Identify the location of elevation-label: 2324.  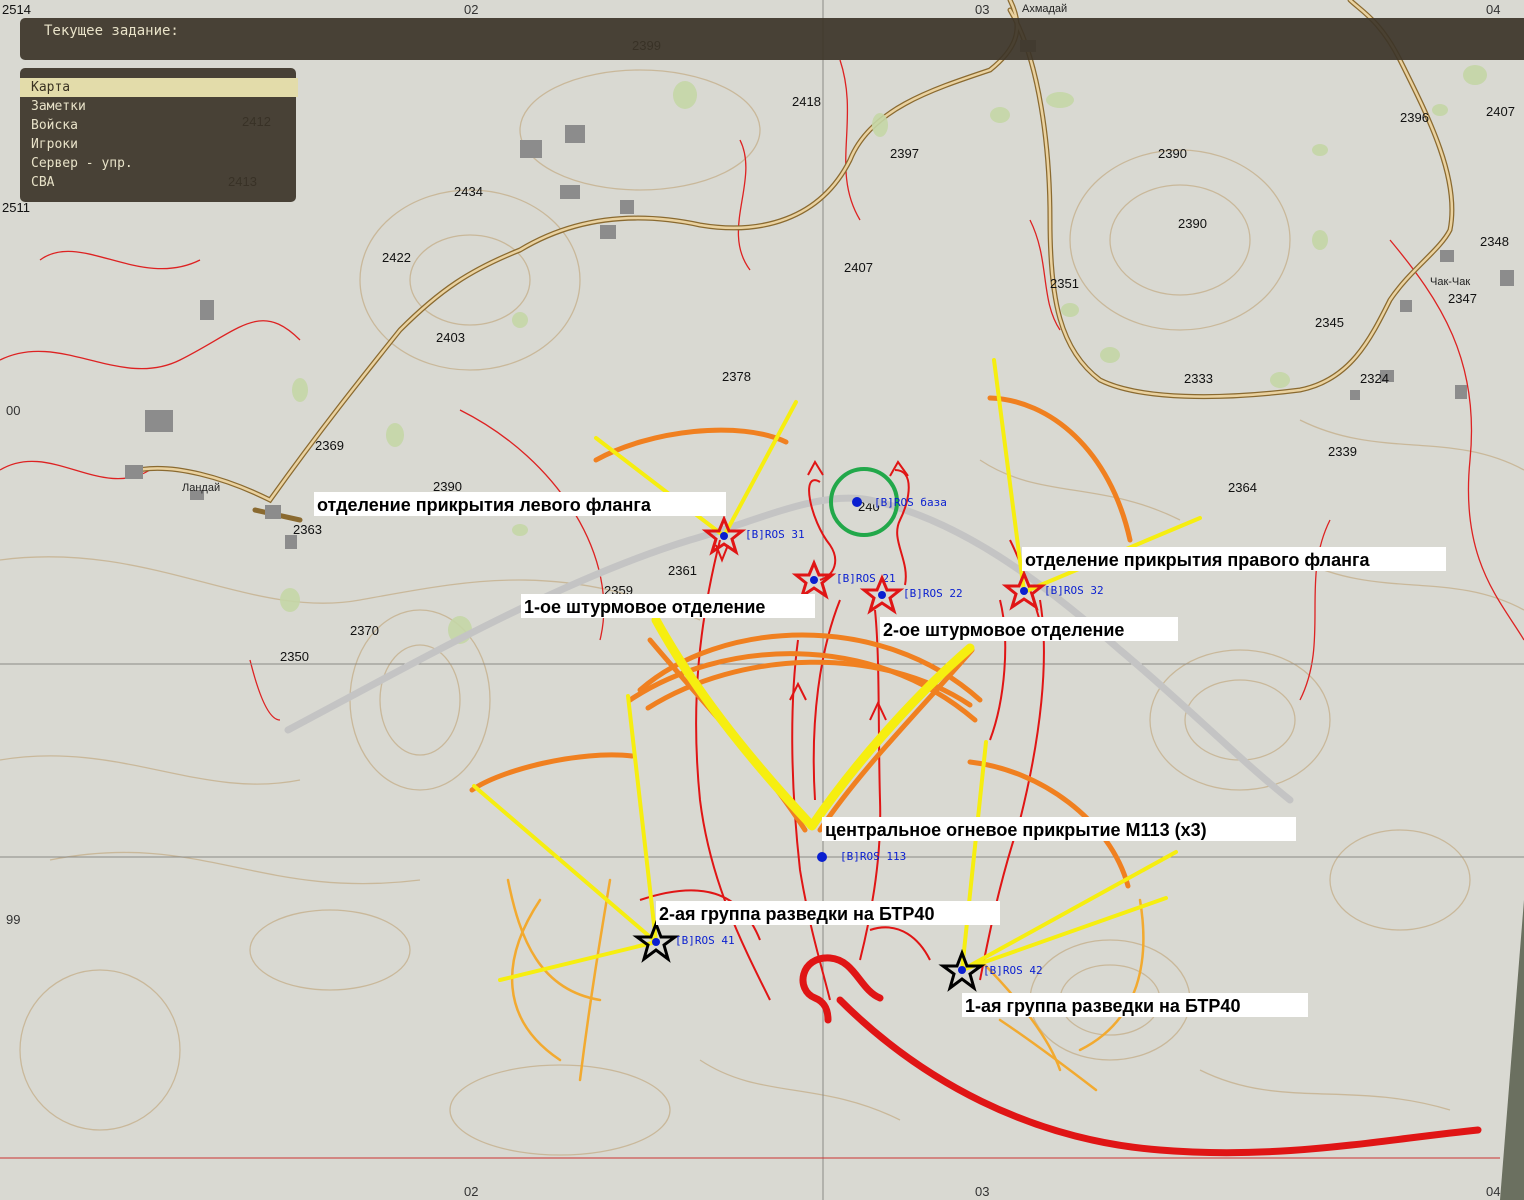
(1374, 378).